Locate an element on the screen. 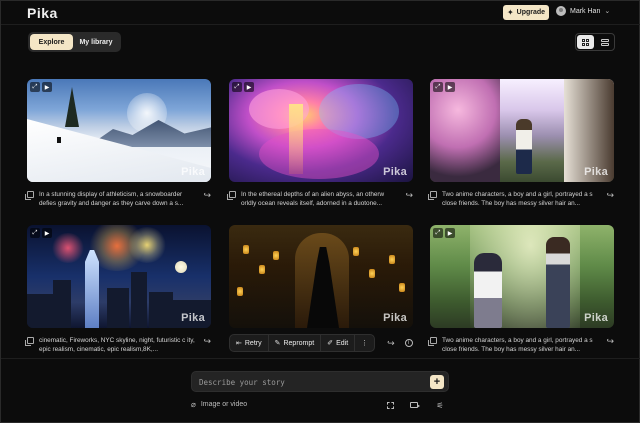  composer-toolbar: ⌀ Image or video ⚟ is located at coordinates (320, 406).